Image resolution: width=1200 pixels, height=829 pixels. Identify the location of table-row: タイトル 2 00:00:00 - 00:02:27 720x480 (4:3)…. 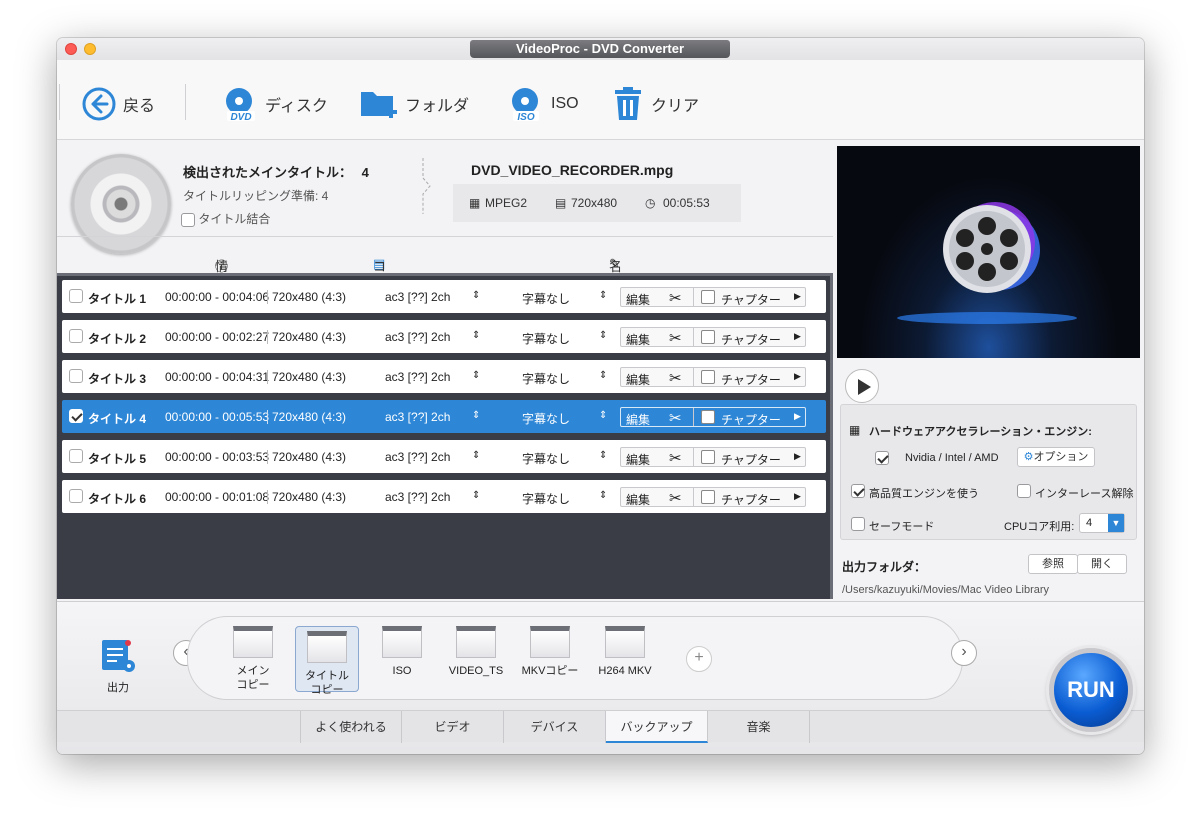
(444, 336).